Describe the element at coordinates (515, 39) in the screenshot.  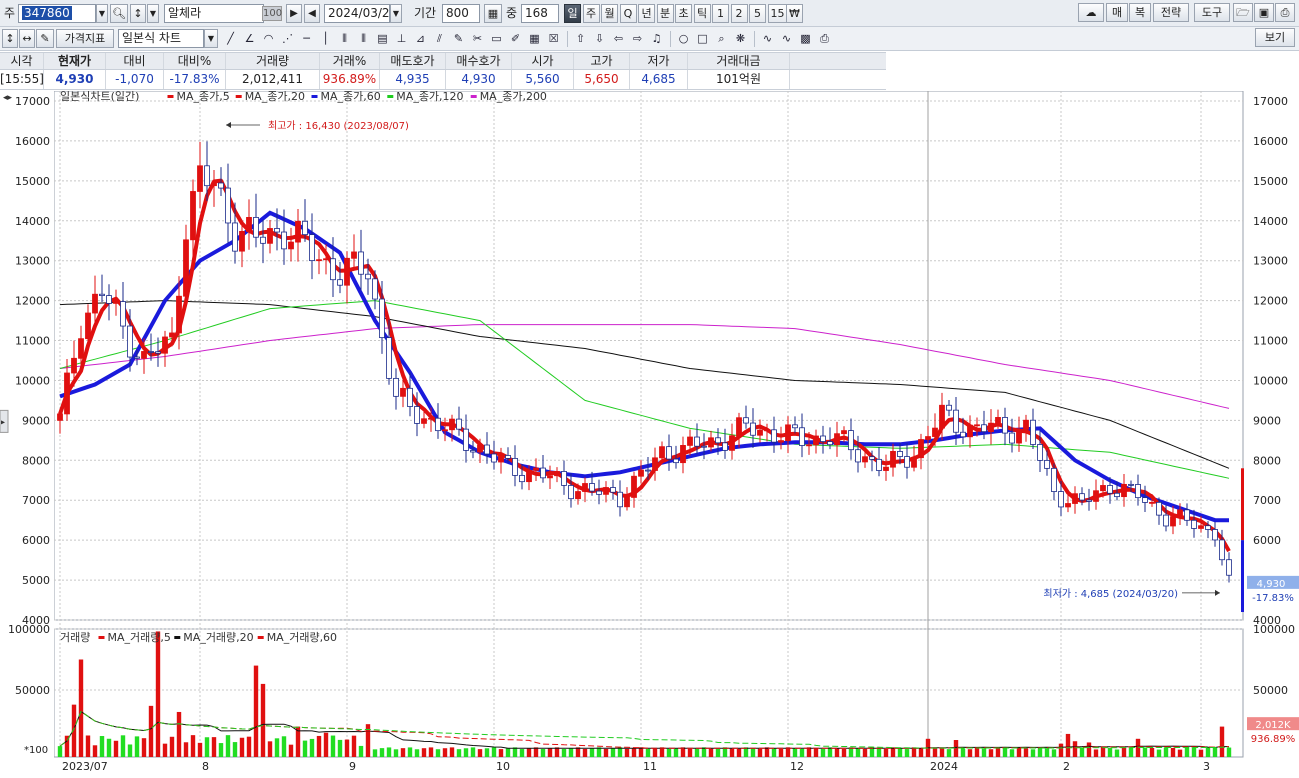
I see `note-tool-icon: ✐` at that location.